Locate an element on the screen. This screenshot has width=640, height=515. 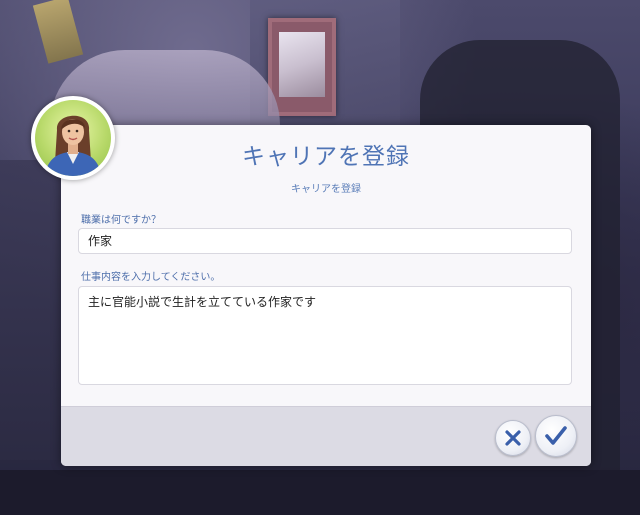
background-photo is located at coordinates (302, 64).